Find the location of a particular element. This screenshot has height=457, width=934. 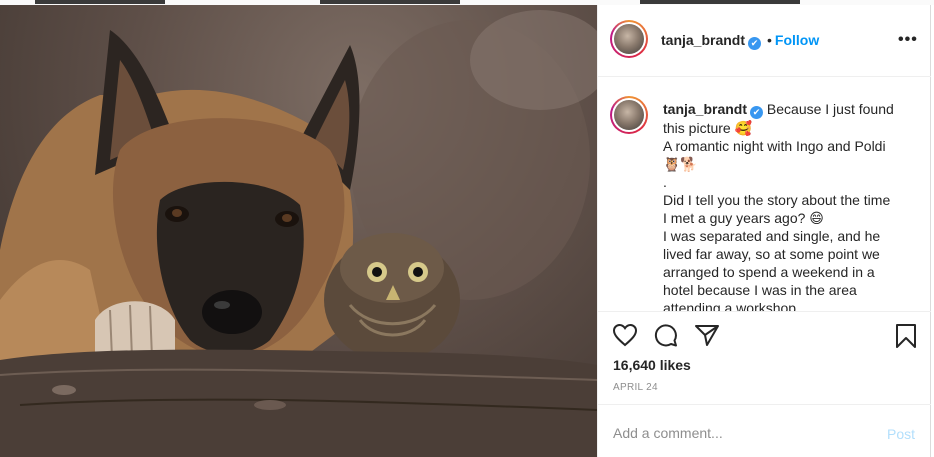

comment-input is located at coordinates (738, 433).